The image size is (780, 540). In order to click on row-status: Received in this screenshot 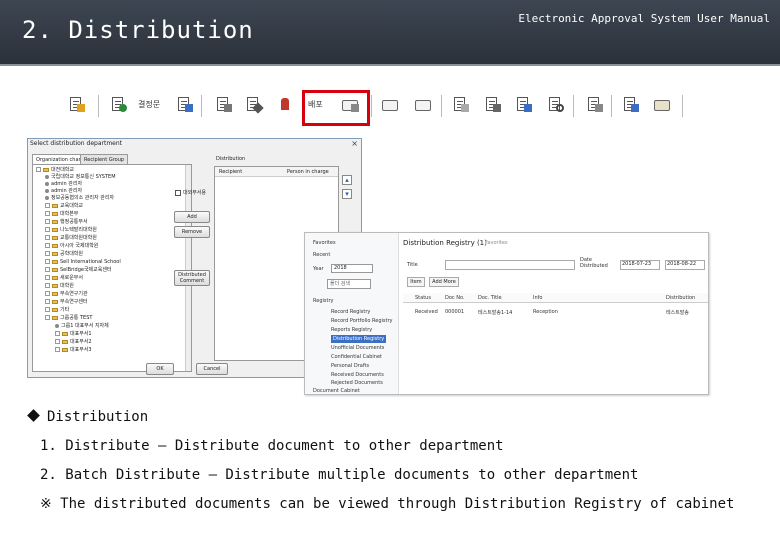, I will do `click(426, 312)`.